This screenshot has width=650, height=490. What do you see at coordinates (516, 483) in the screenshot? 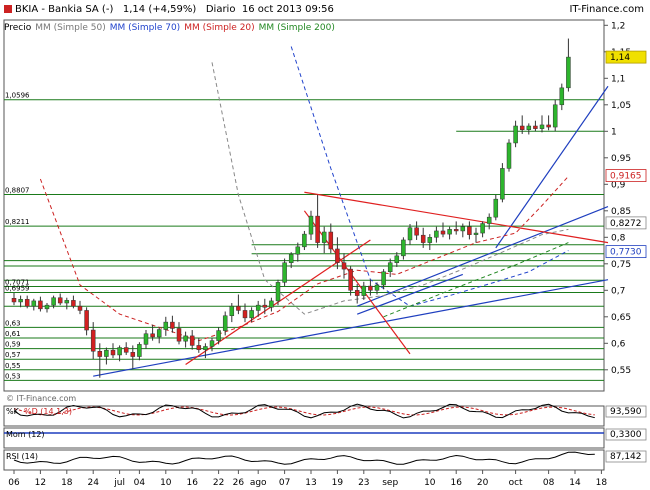
I see `x-tick-label: oct` at bounding box center [516, 483].